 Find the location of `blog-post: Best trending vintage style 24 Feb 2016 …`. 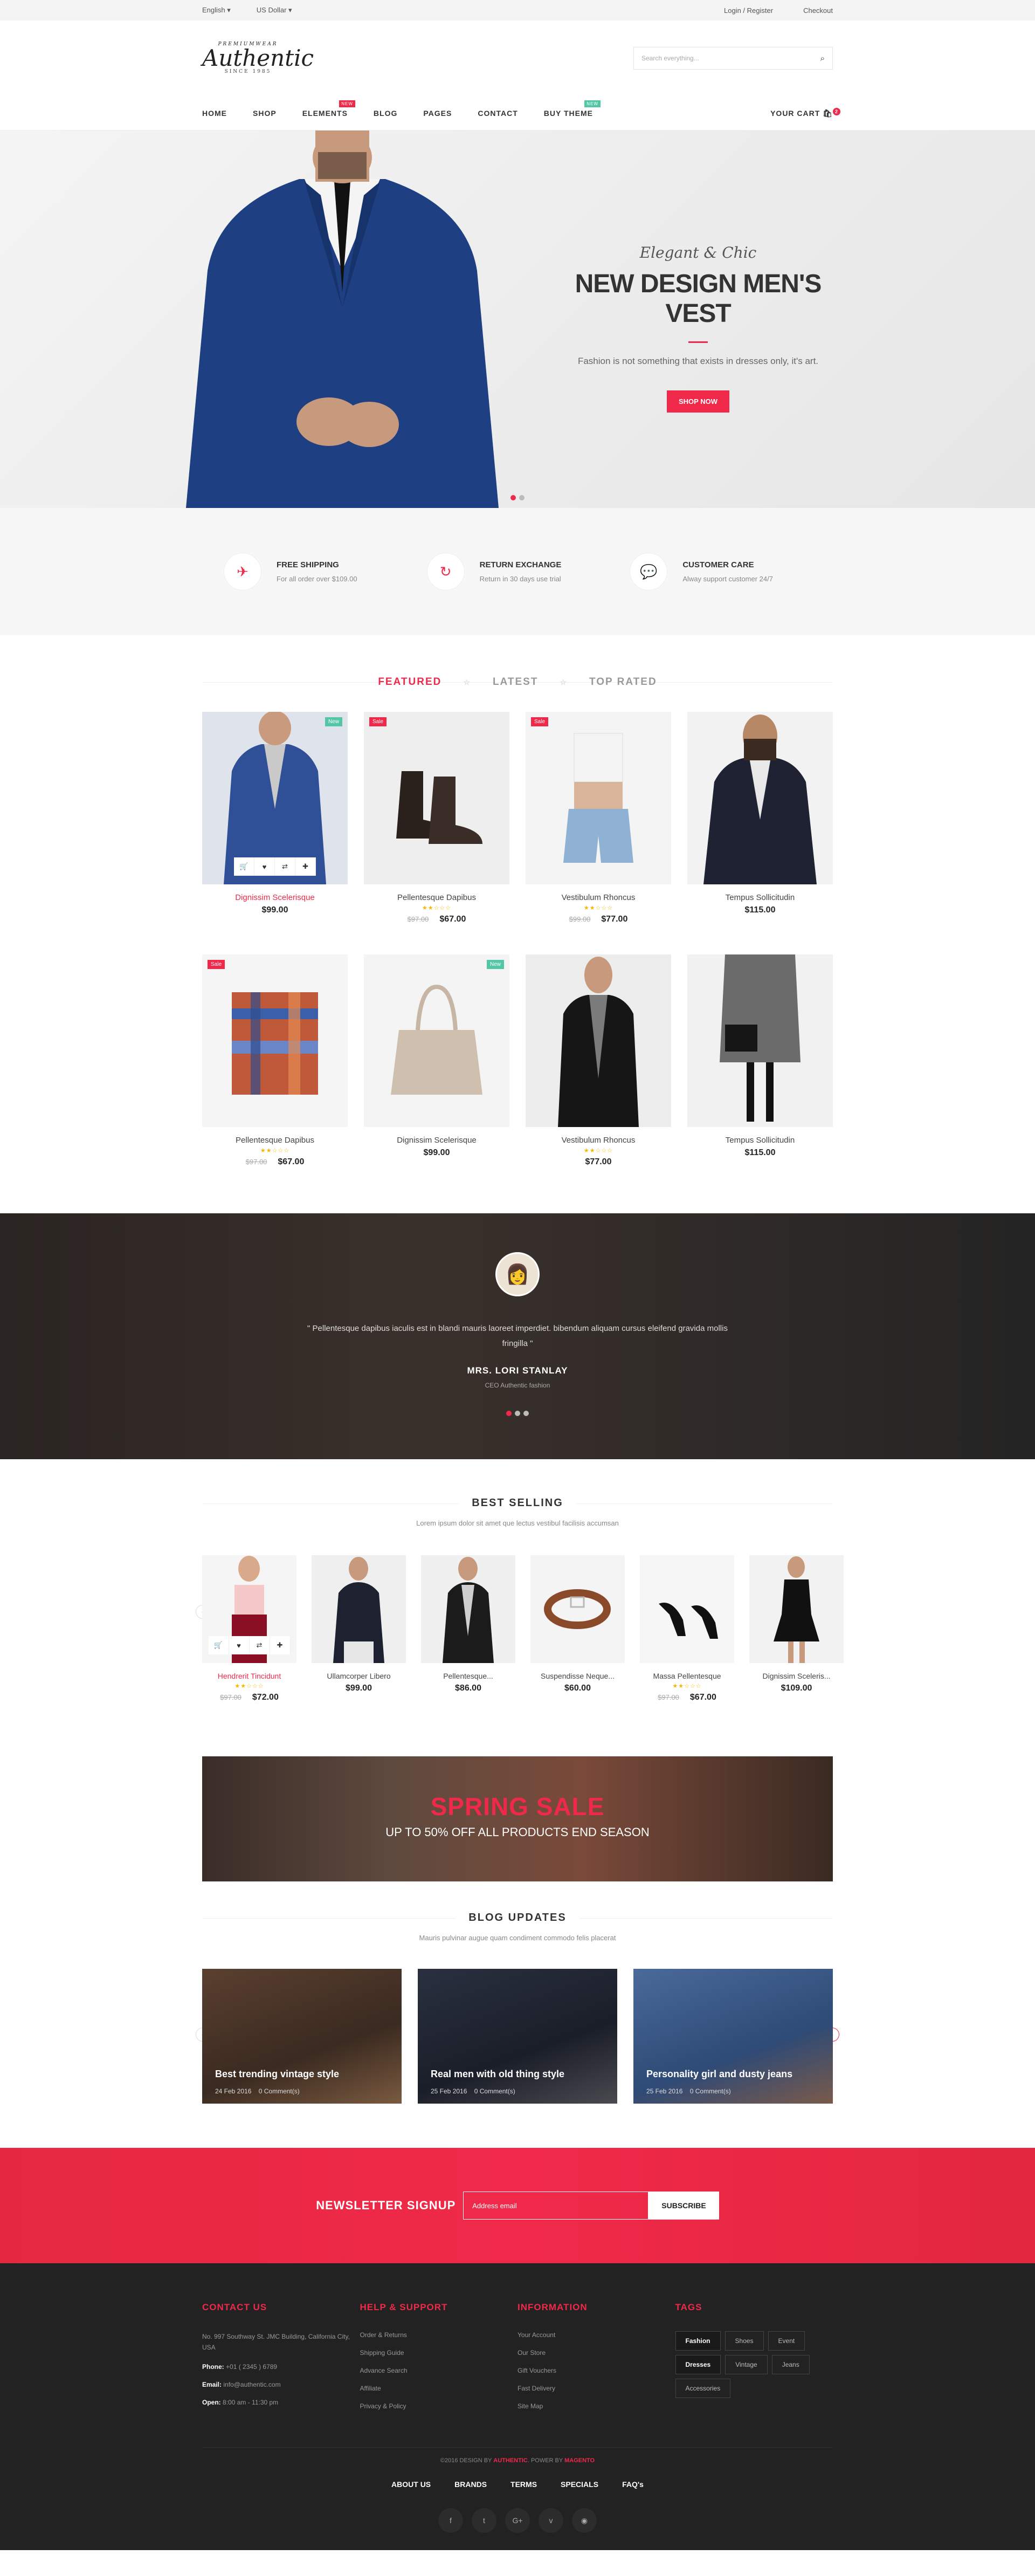

blog-post: Best trending vintage style 24 Feb 2016 … is located at coordinates (302, 2037).